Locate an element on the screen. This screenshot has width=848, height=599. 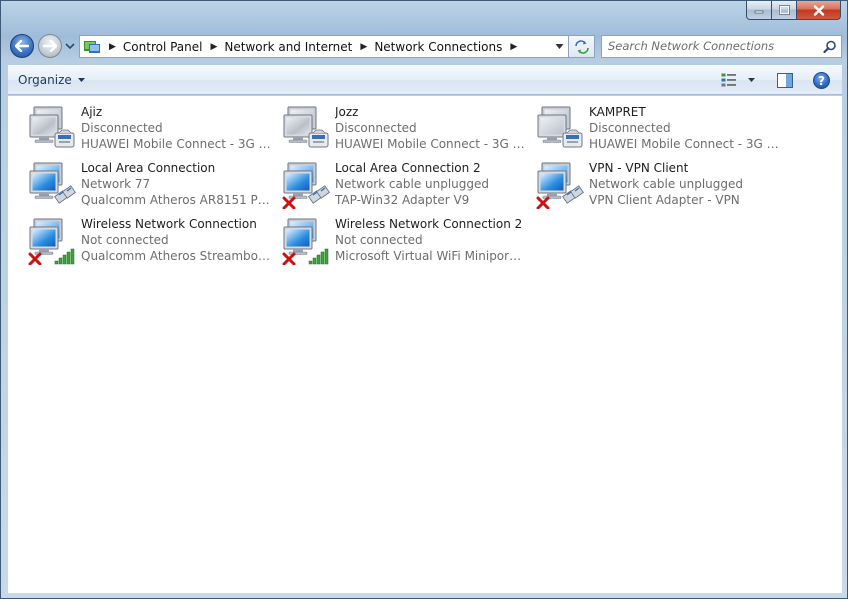
search-box is located at coordinates (721, 46).